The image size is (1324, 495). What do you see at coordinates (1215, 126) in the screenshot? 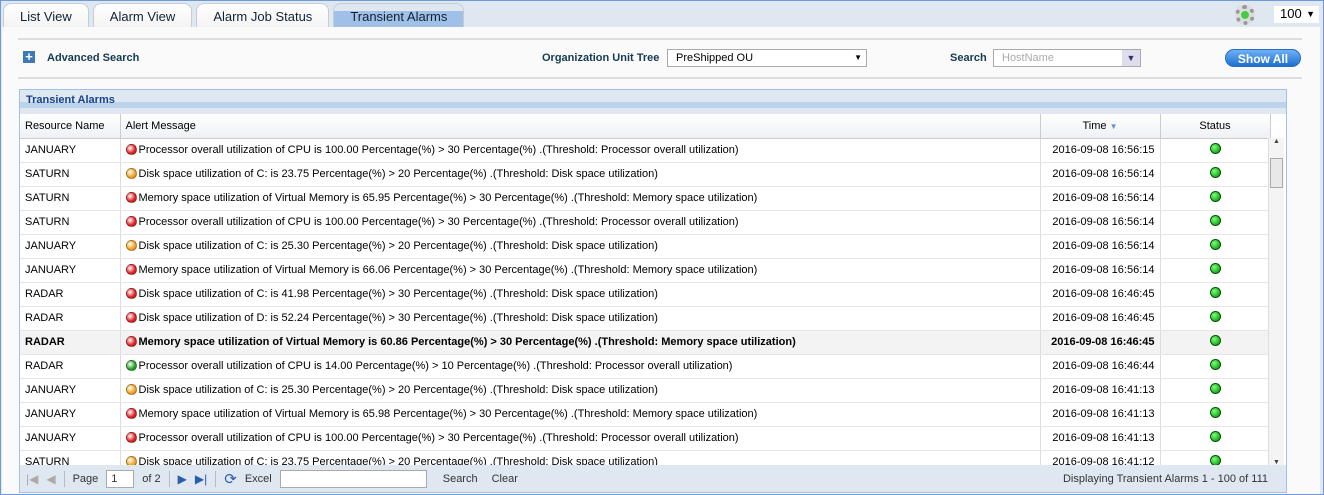
I see `column-header-status: Status` at bounding box center [1215, 126].